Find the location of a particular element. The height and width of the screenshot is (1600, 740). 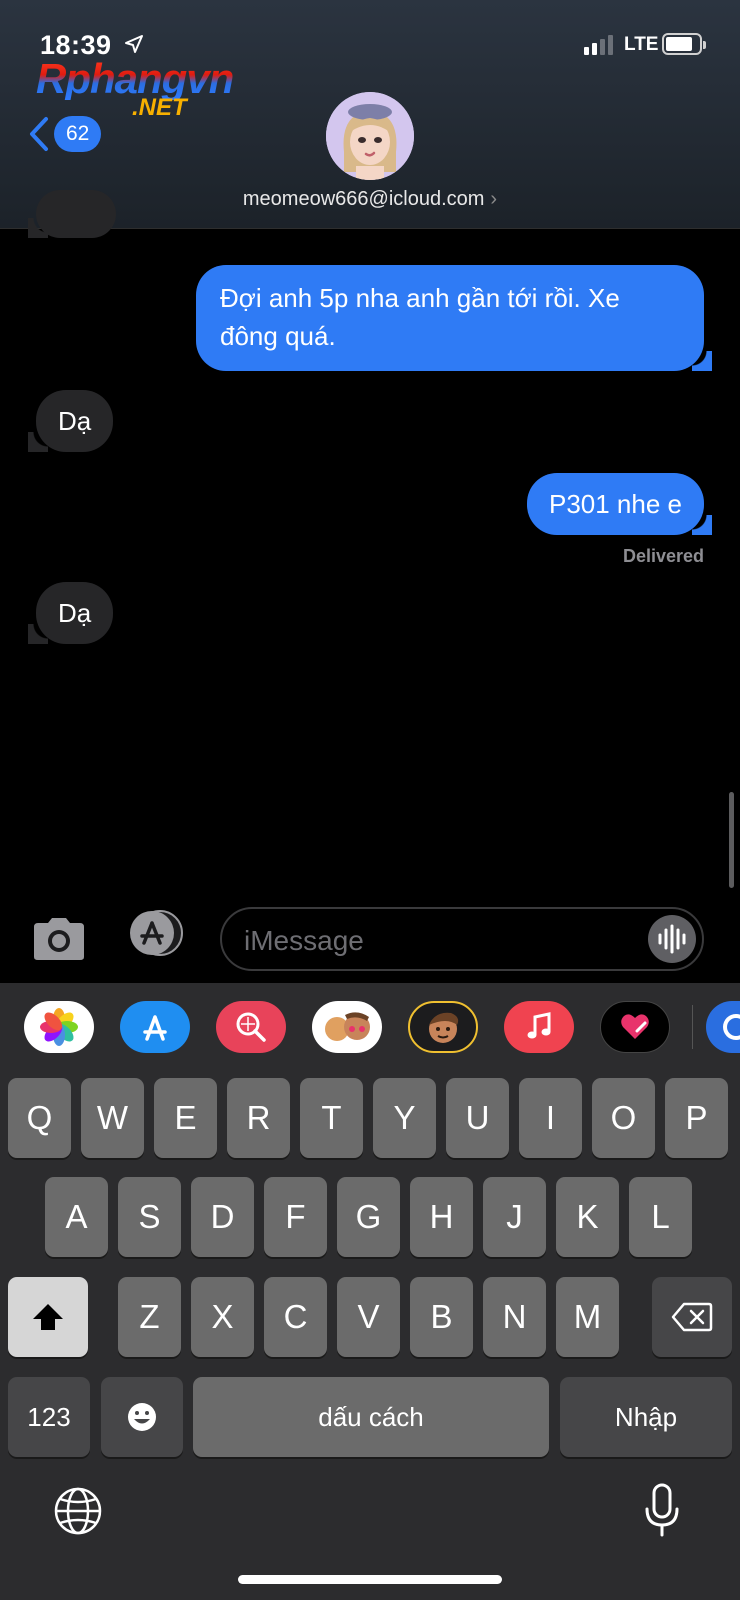

key-u: U is located at coordinates (477, 1118).